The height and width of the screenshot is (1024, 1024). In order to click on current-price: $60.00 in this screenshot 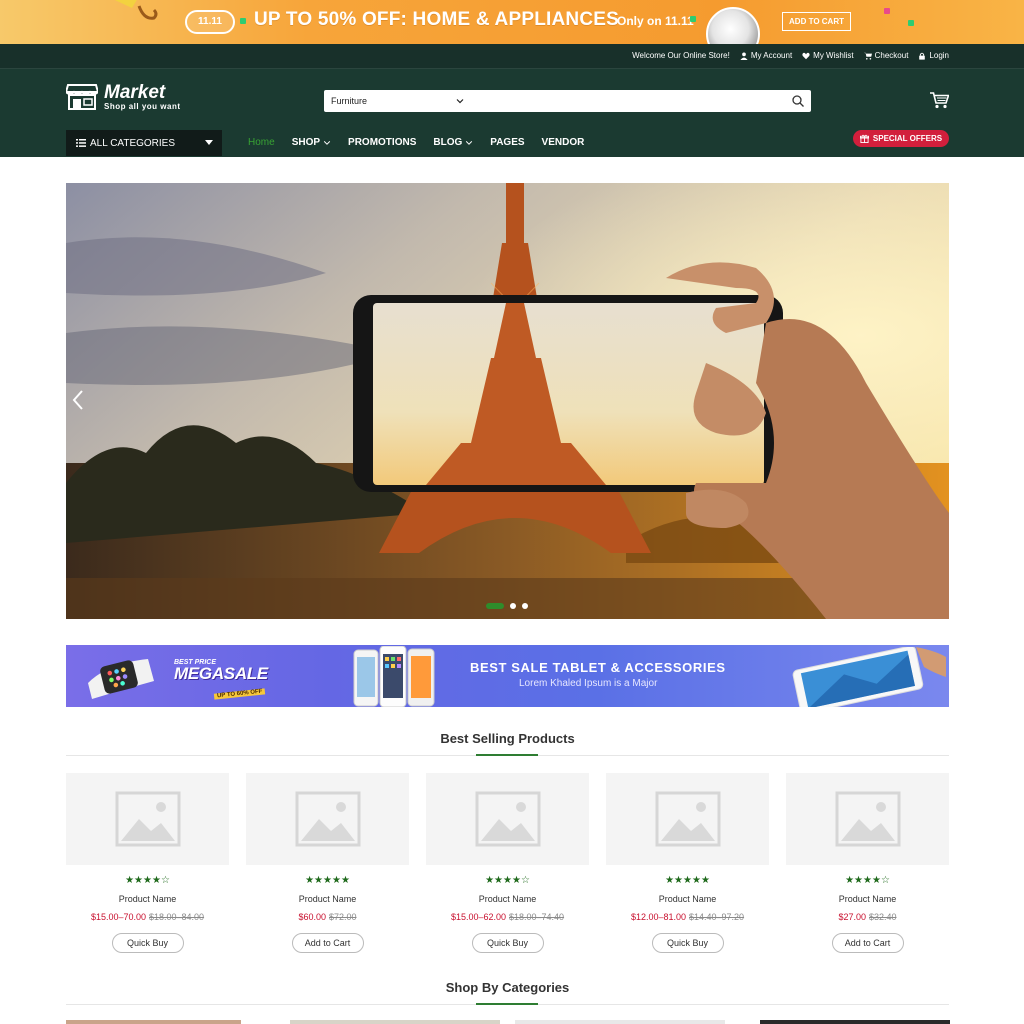, I will do `click(312, 917)`.